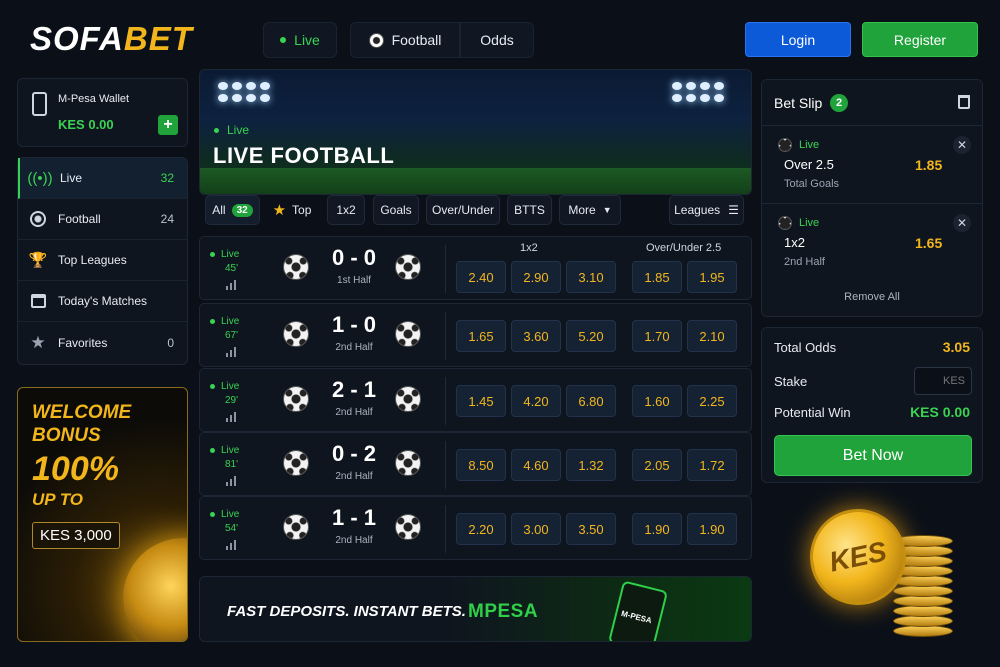 The image size is (1000, 667). What do you see at coordinates (536, 336) in the screenshot?
I see `odd-button-draw: 3.60` at bounding box center [536, 336].